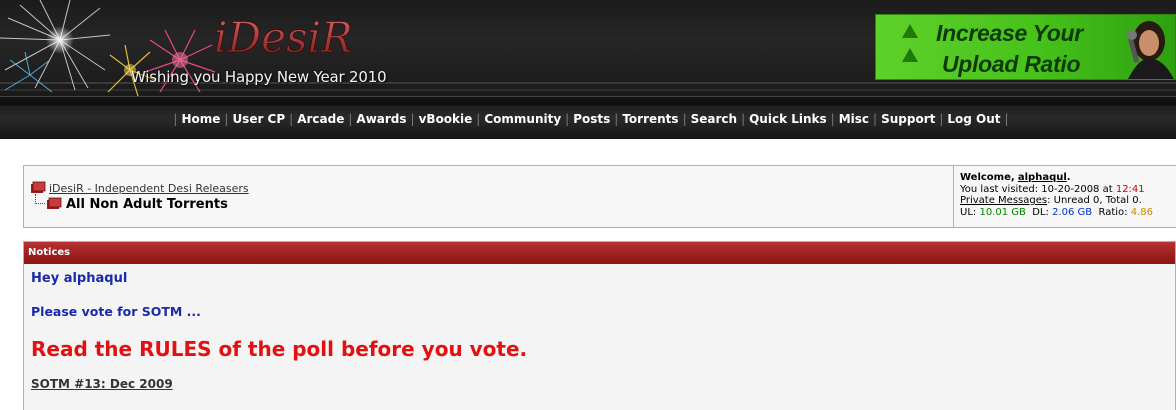 This screenshot has height=410, width=1176. I want to click on welcome-line: Welcome, alphaqul., so click(1015, 177).